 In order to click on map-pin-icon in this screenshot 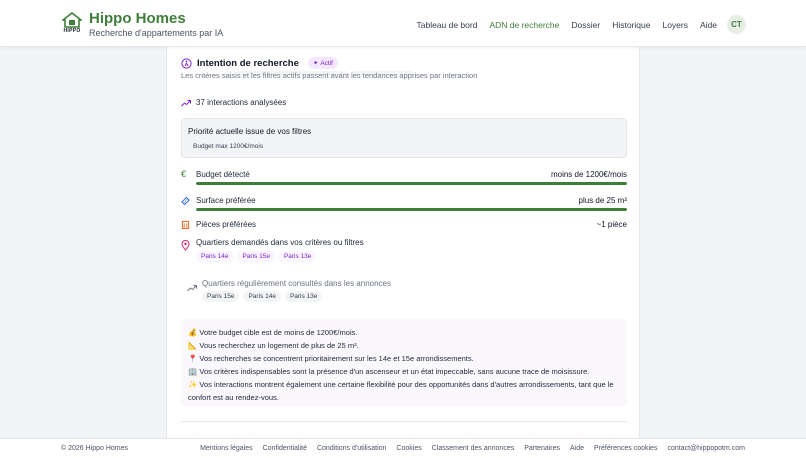, I will do `click(185, 245)`.